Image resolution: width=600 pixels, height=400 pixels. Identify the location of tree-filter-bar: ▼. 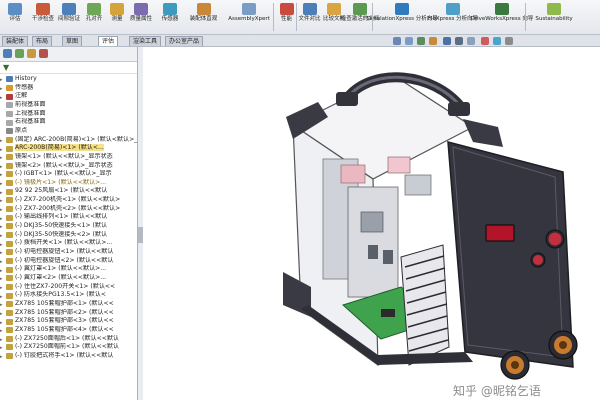
(68, 68).